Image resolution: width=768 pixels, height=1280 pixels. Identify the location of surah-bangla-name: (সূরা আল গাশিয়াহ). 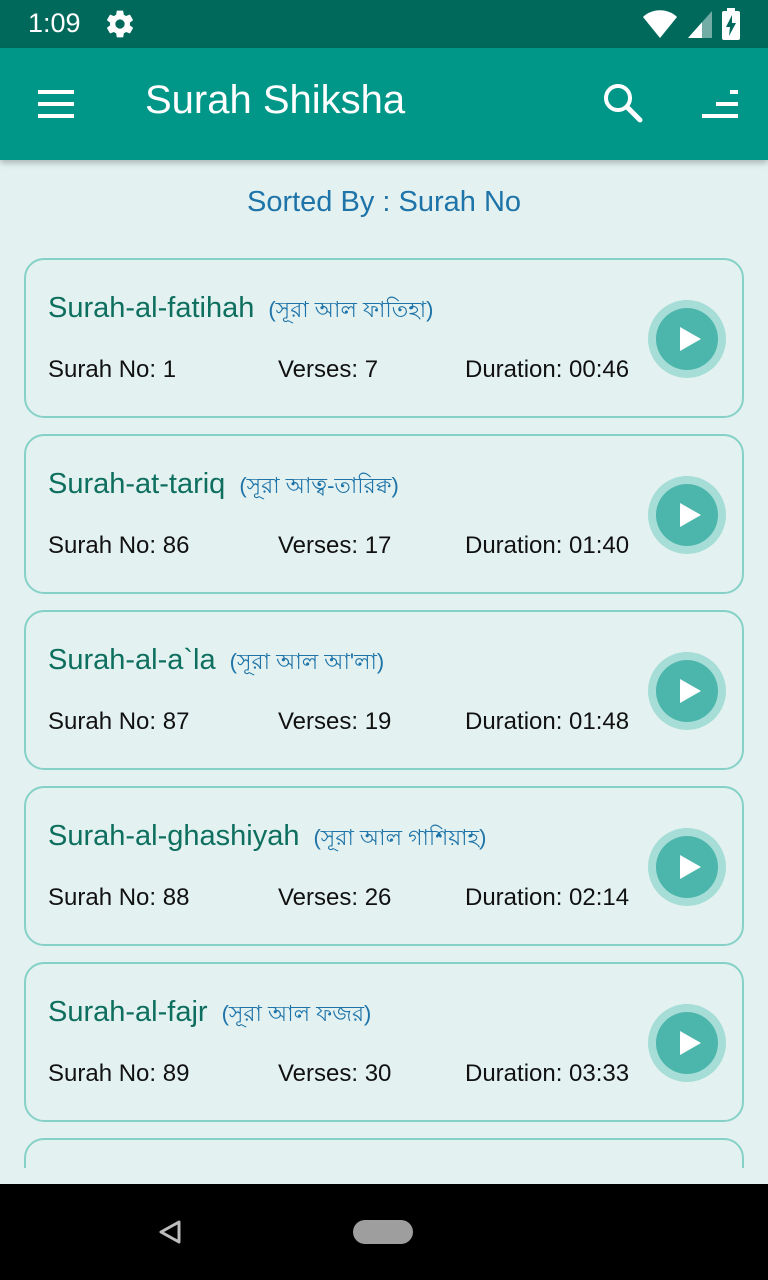
(400, 837).